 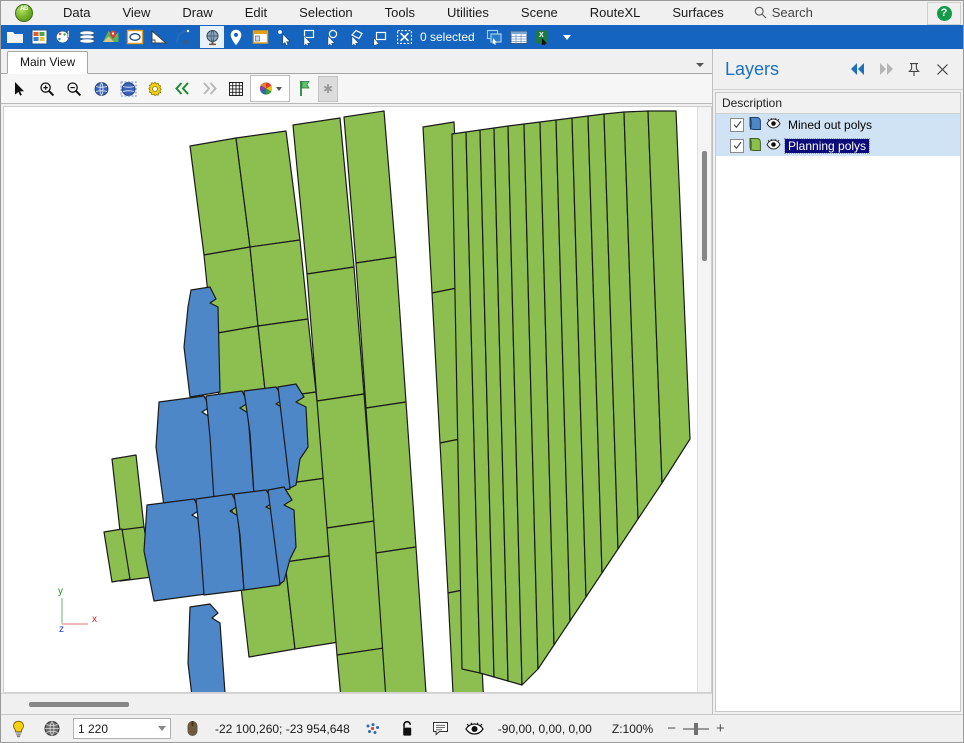 What do you see at coordinates (407, 728) in the screenshot?
I see `unlock-icon` at bounding box center [407, 728].